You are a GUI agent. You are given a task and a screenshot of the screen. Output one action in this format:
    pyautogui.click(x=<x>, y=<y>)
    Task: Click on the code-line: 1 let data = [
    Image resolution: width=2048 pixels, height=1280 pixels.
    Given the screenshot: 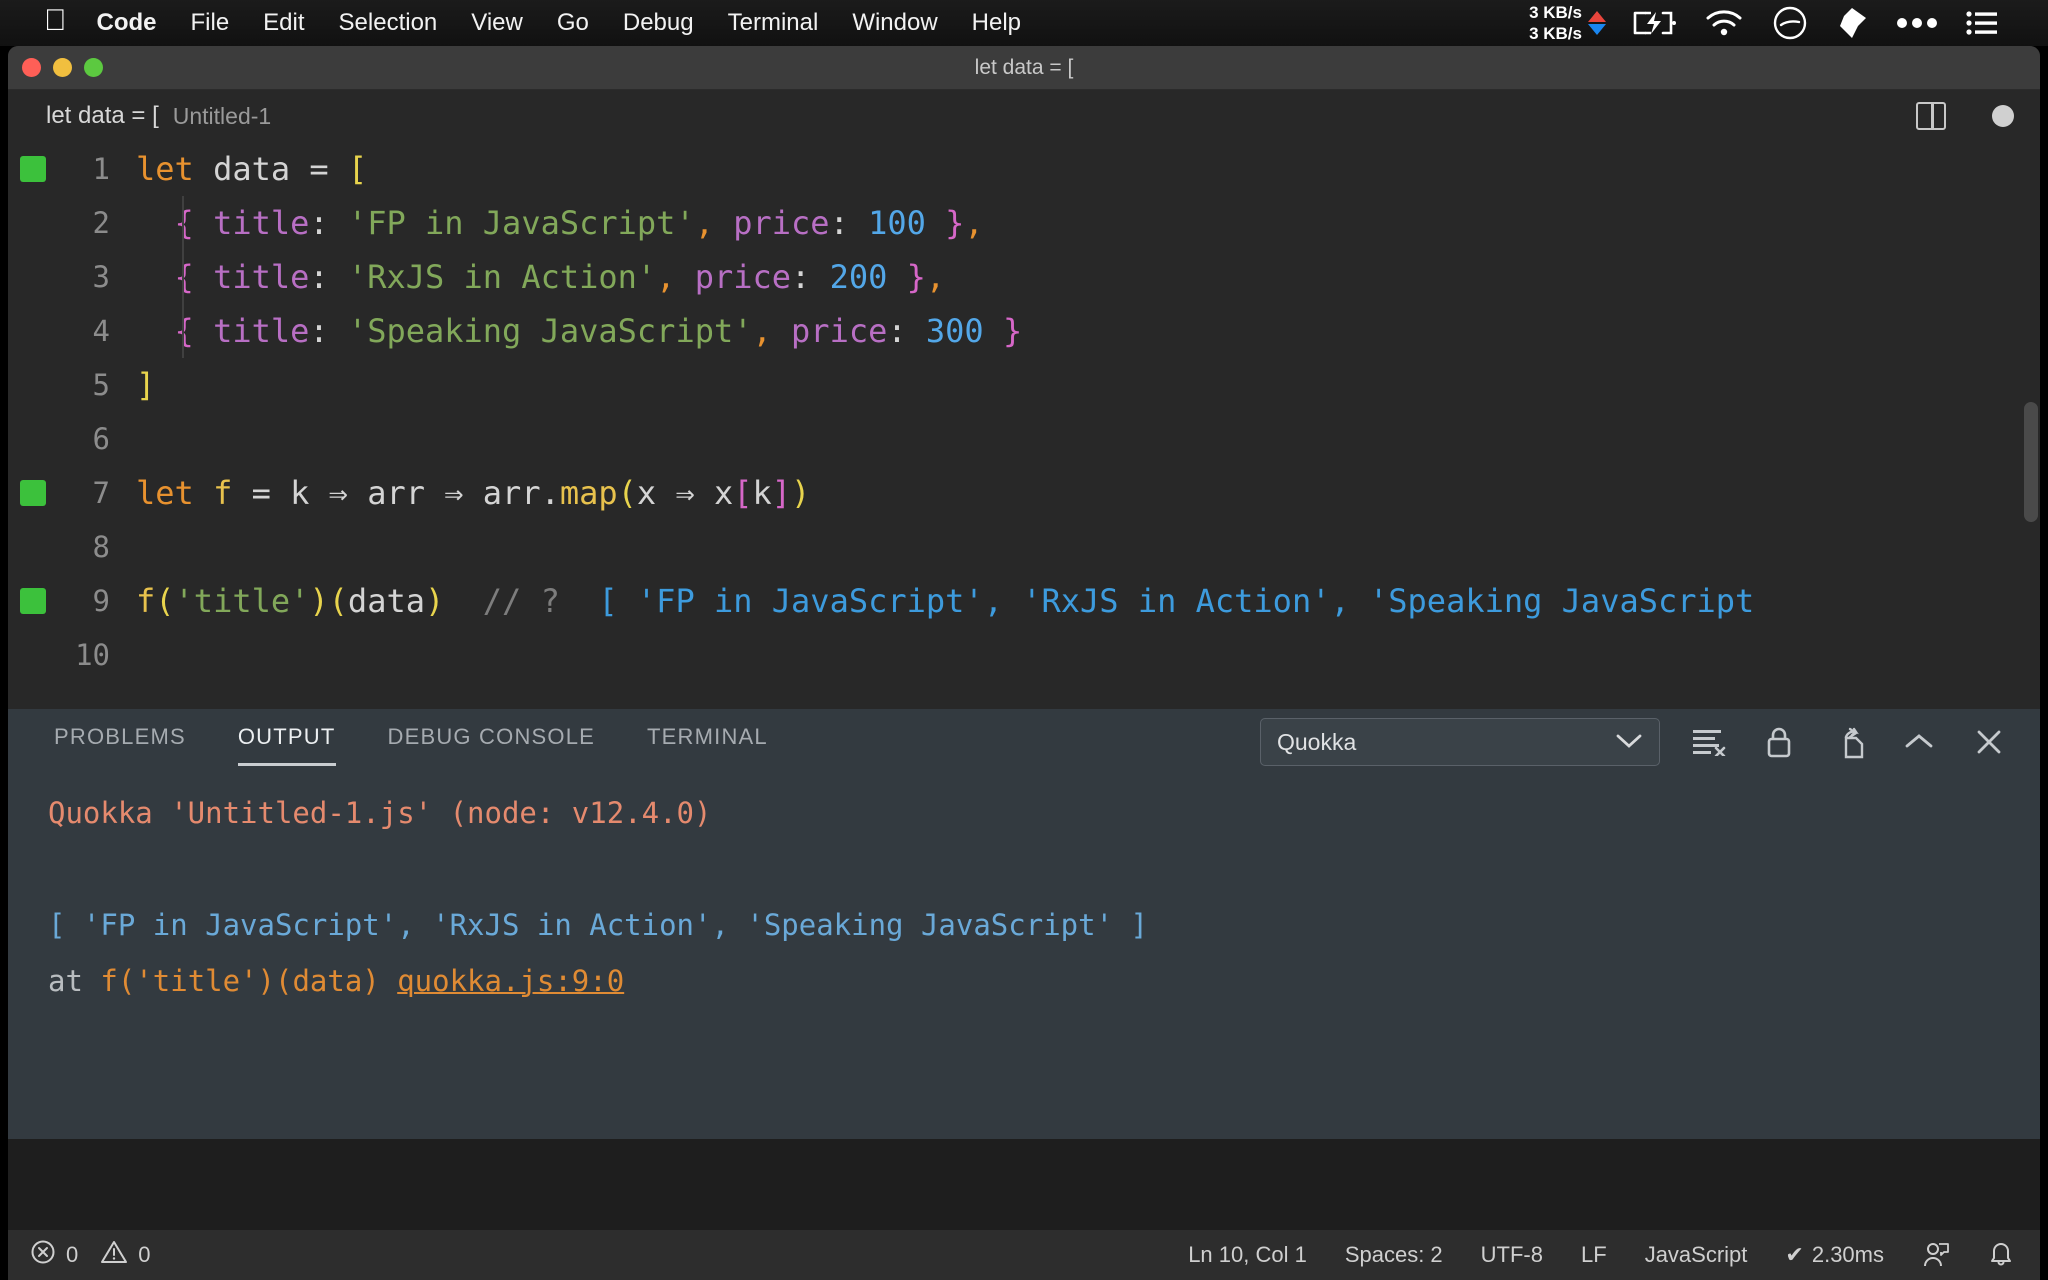 What is the action you would take?
    pyautogui.click(x=1024, y=169)
    